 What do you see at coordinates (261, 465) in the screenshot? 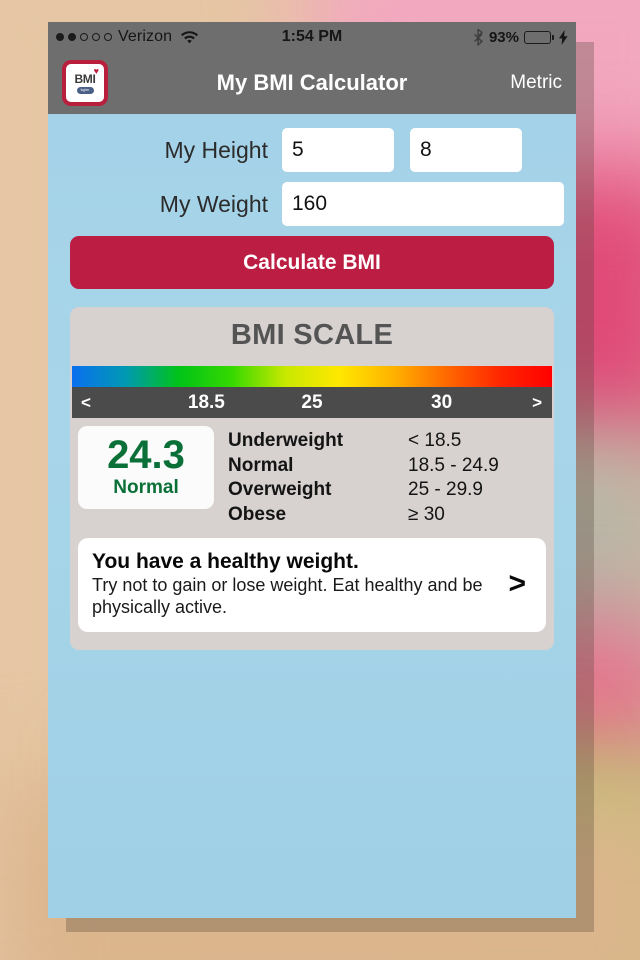
I see `legend-name: Normal` at bounding box center [261, 465].